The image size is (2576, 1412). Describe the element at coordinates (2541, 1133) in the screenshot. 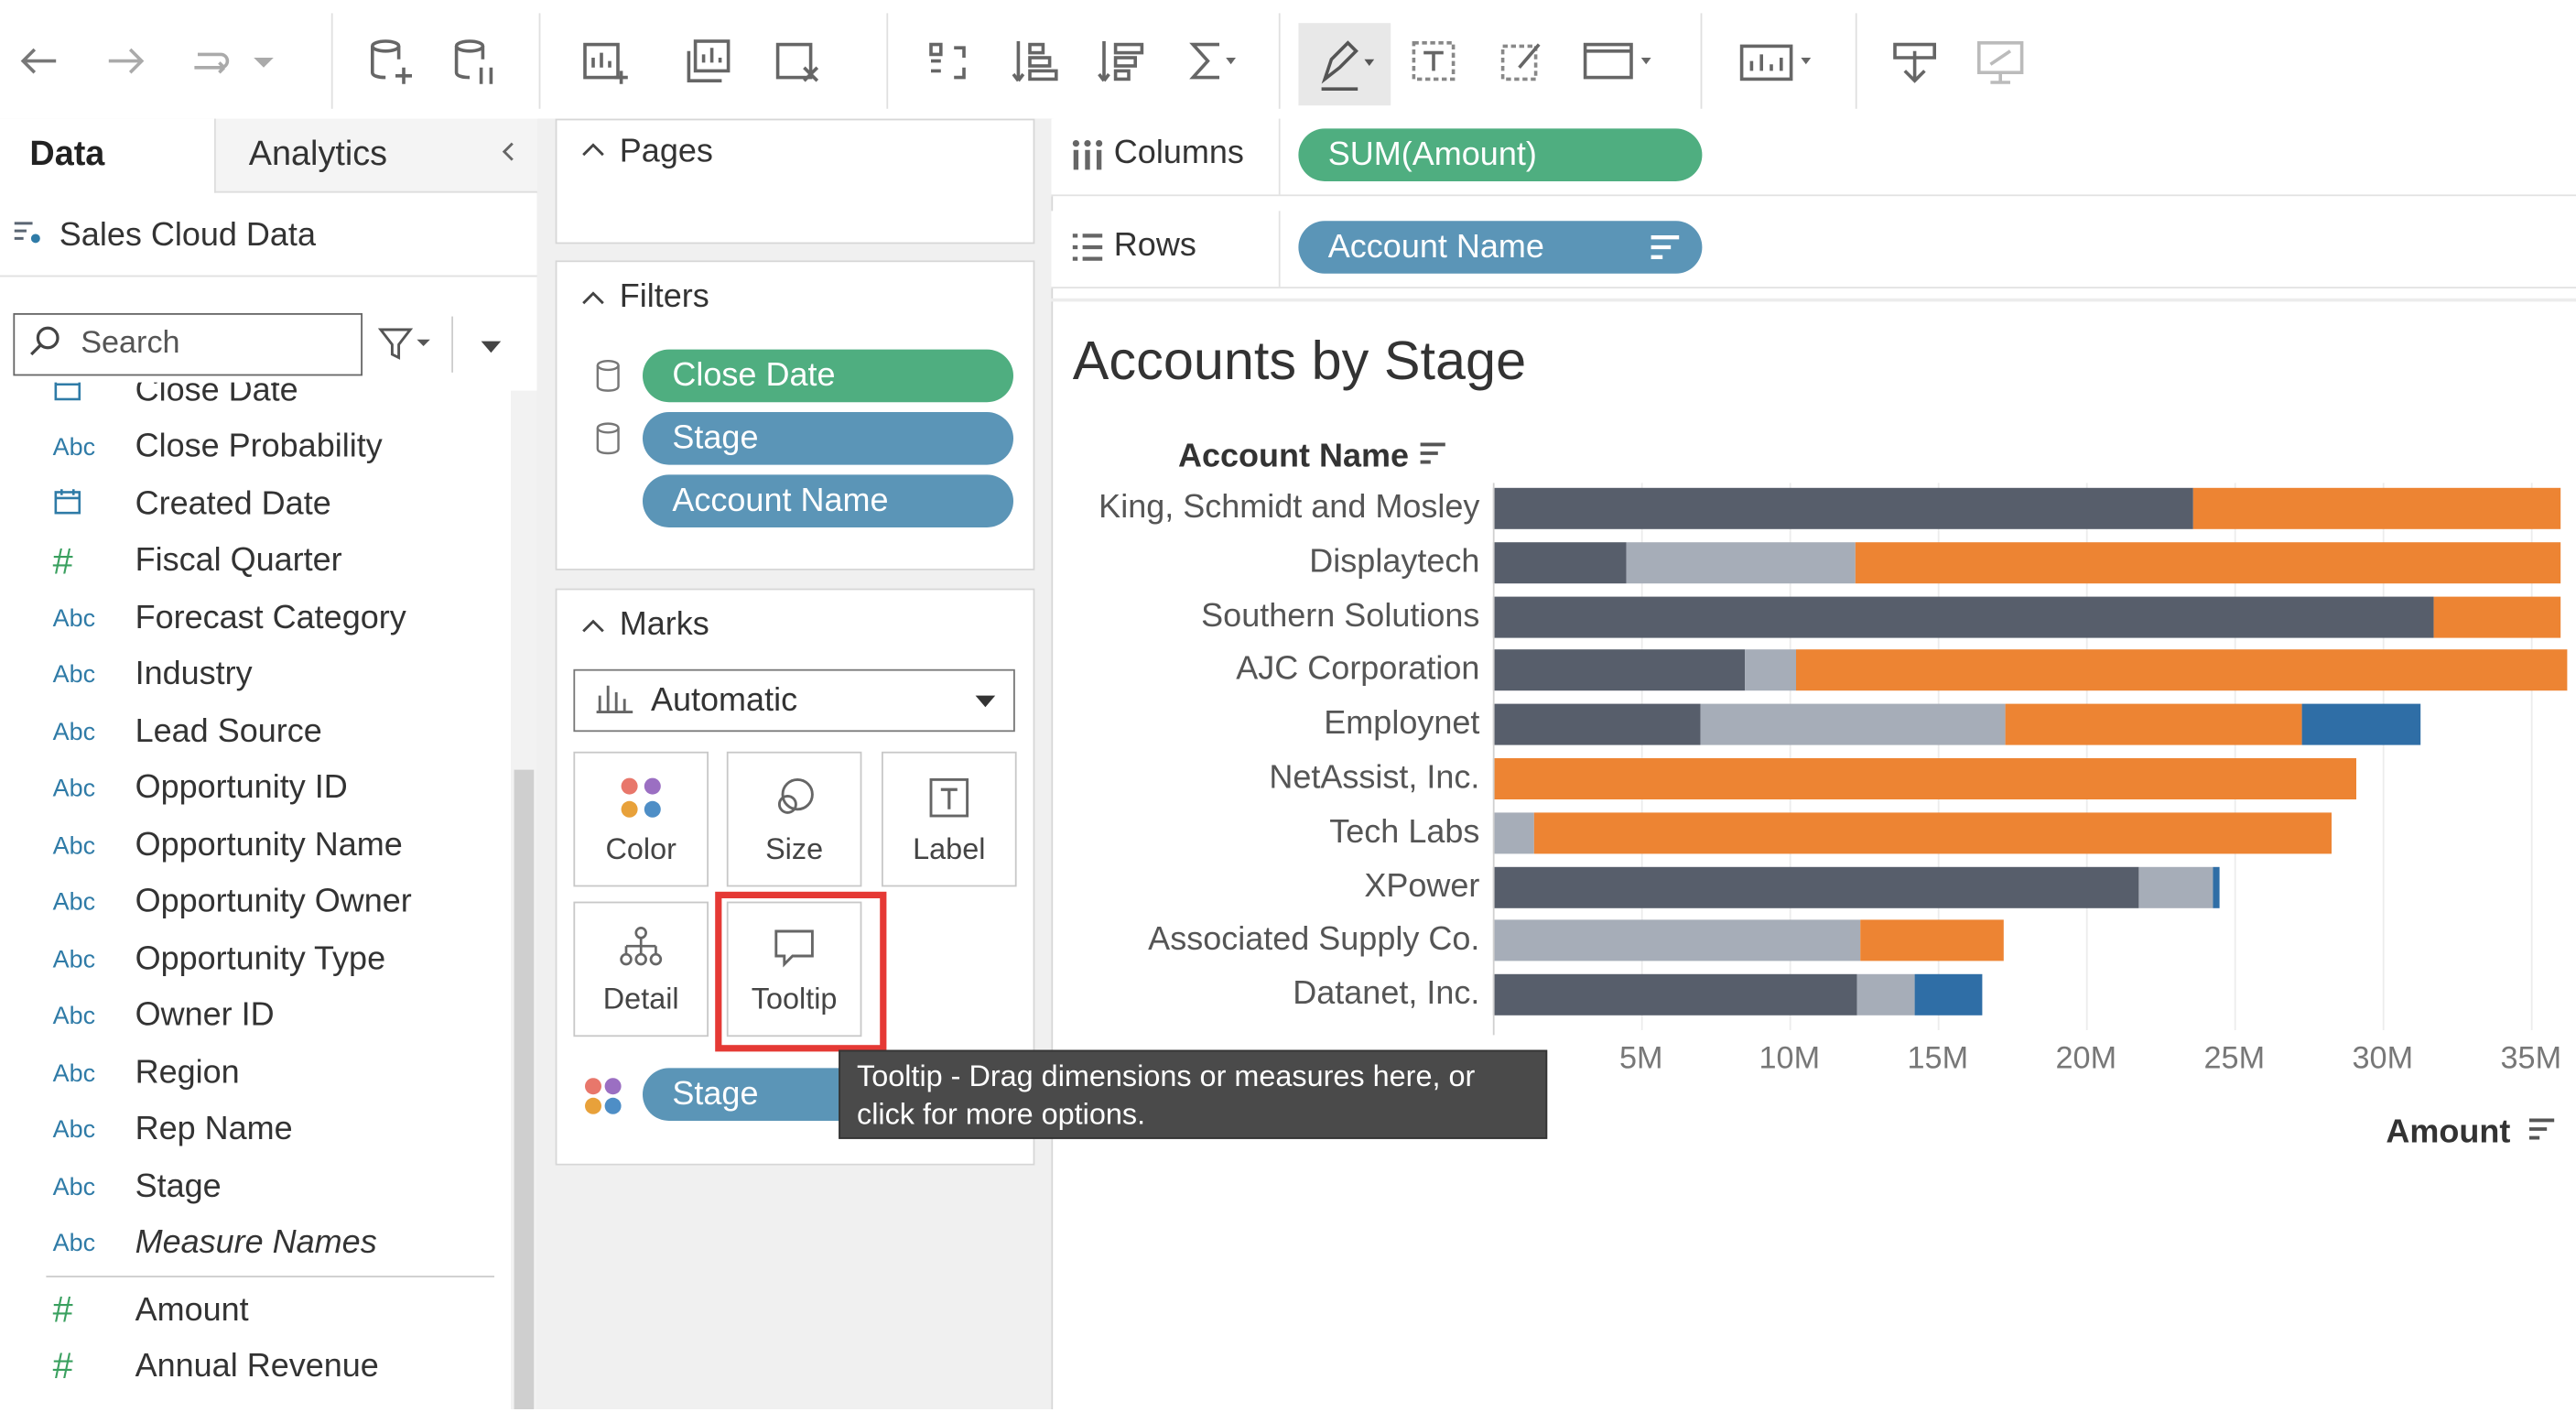

I see `sort-descending-icon` at that location.